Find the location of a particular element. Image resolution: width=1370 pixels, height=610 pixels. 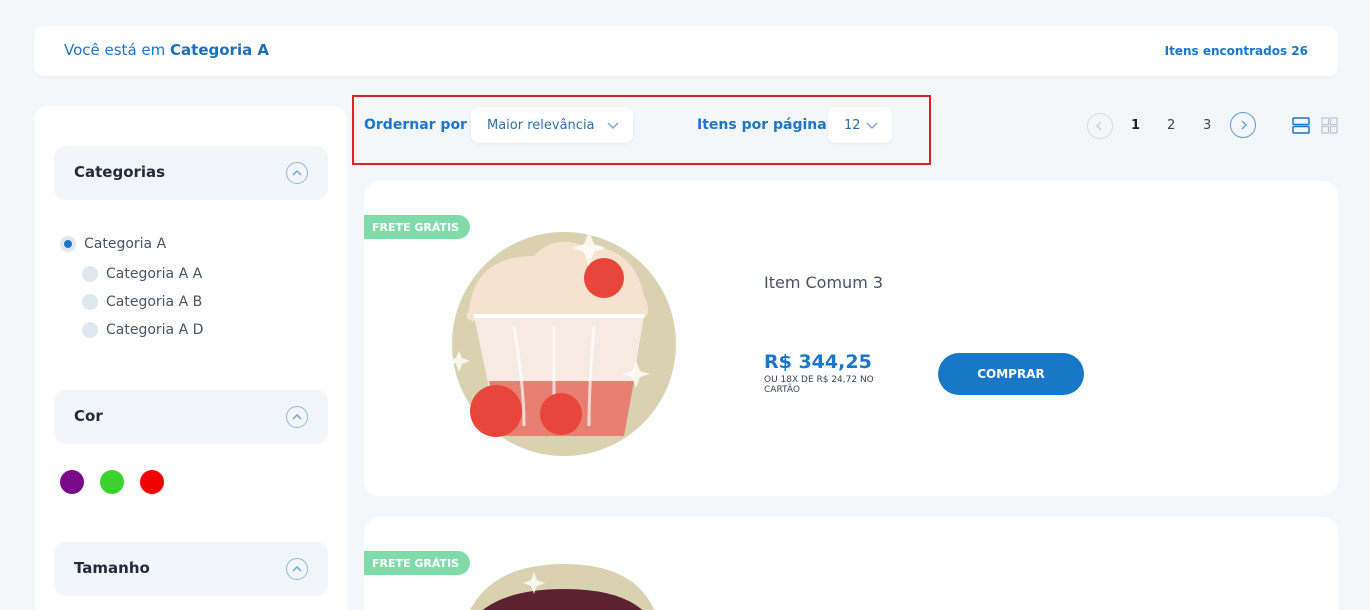

breadcrumb: Você está em Categoria A is located at coordinates (166, 50).